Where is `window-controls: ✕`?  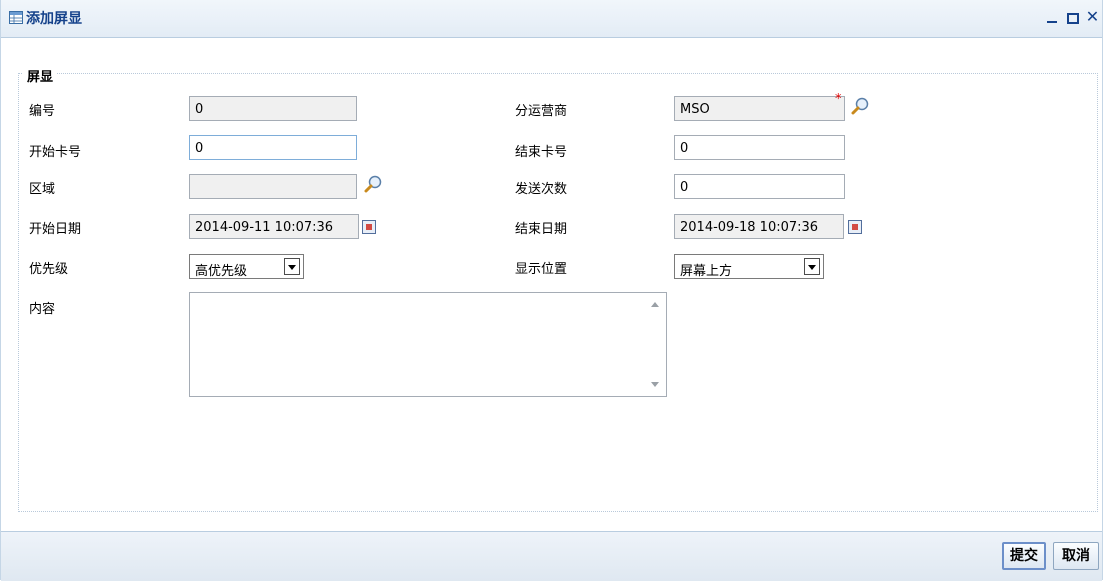 window-controls: ✕ is located at coordinates (1072, 18).